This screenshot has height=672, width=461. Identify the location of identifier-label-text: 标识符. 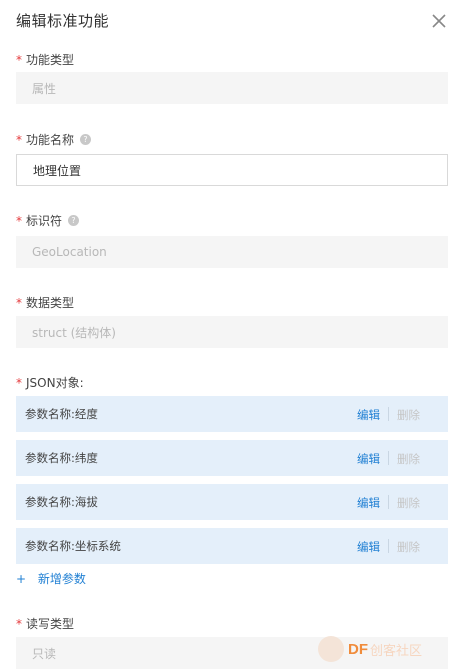
(44, 221).